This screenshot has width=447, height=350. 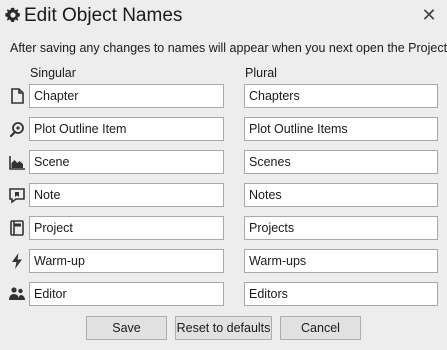 What do you see at coordinates (126, 228) in the screenshot?
I see `project-singular-field` at bounding box center [126, 228].